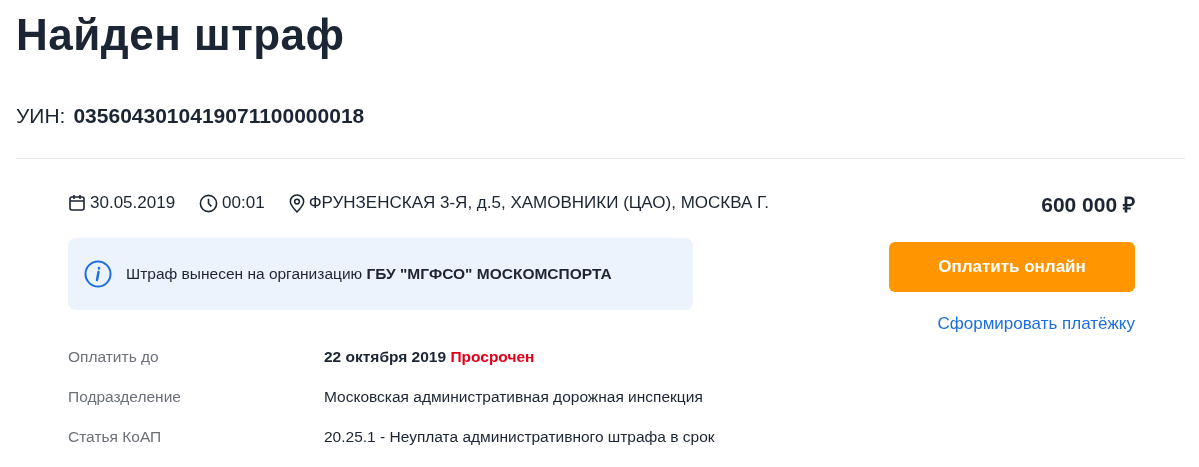 This screenshot has height=467, width=1199. What do you see at coordinates (1088, 205) in the screenshot?
I see `fine-amount: 600 000 ₽` at bounding box center [1088, 205].